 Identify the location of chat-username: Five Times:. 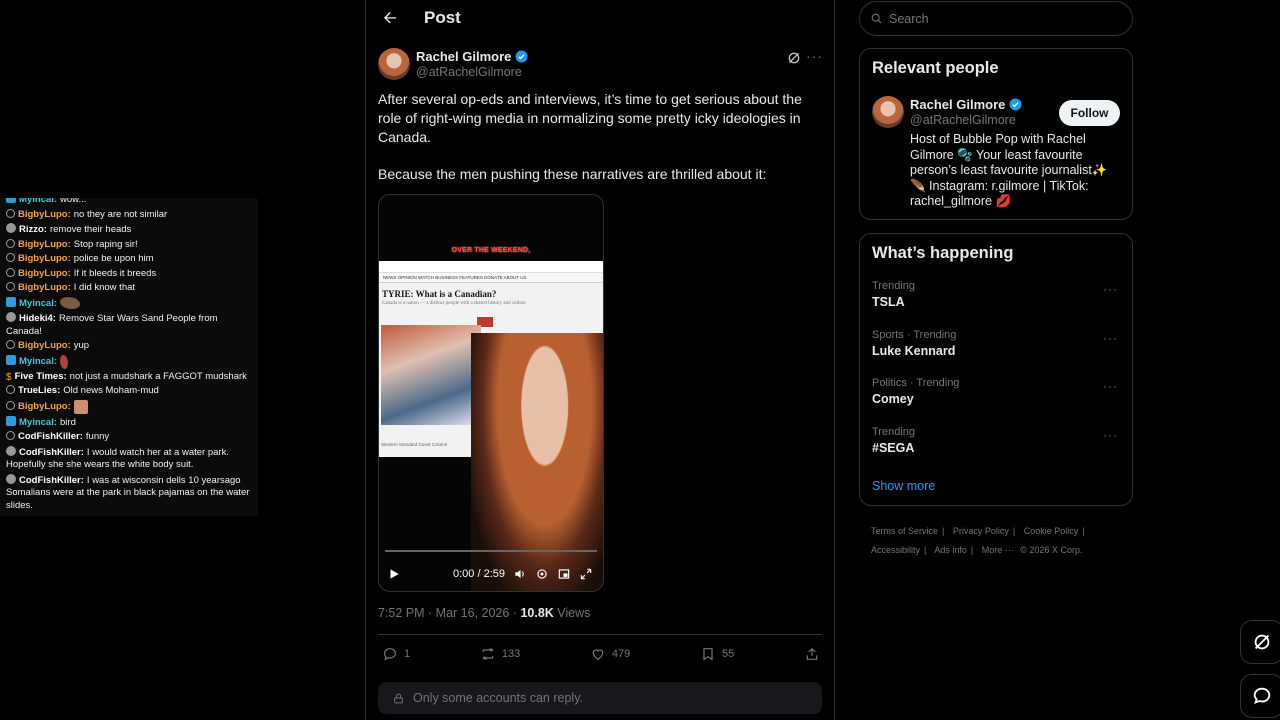
(41, 376).